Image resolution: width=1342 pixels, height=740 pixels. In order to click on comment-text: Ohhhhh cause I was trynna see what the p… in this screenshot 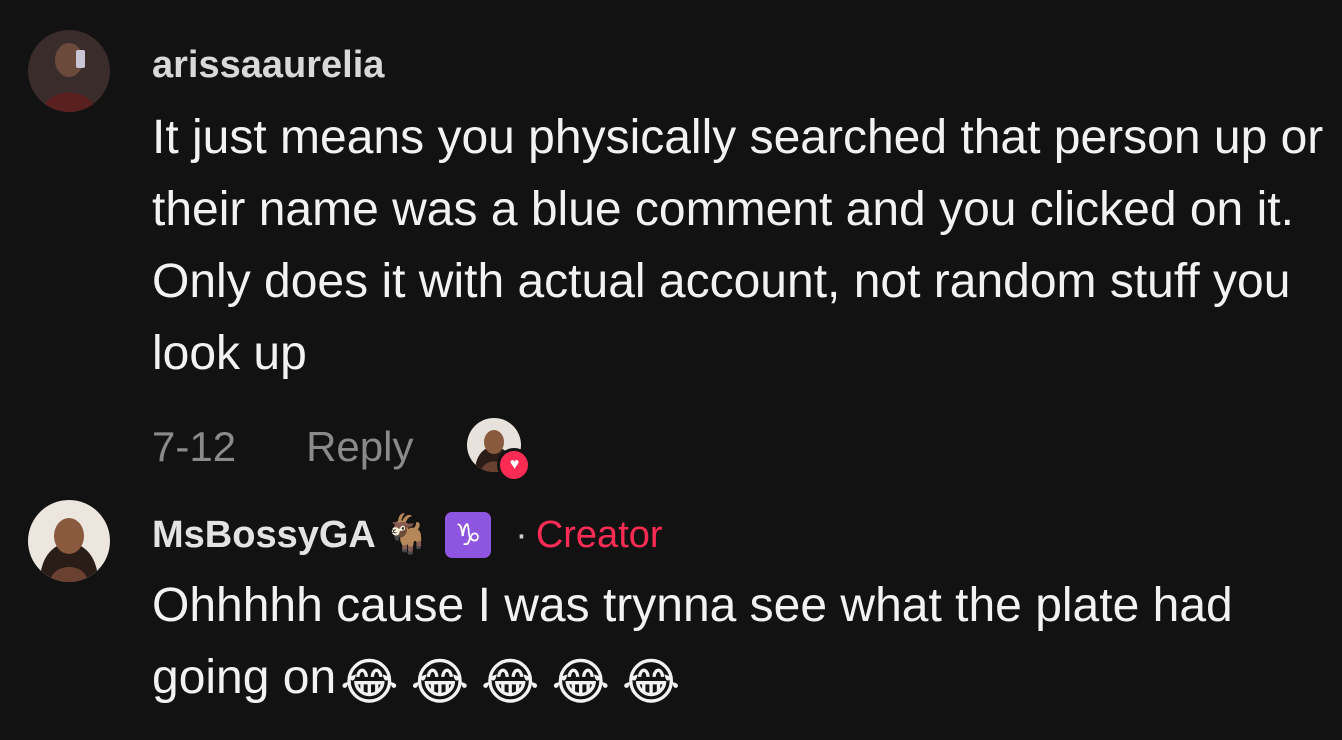, I will do `click(692, 641)`.